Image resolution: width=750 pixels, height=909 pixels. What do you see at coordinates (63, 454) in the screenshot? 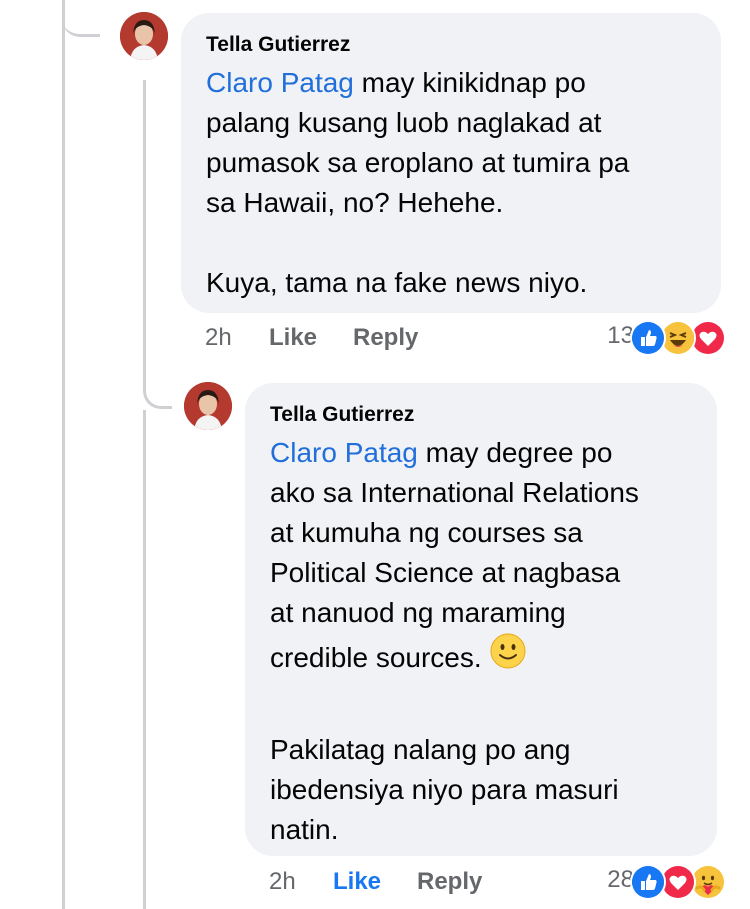
I see `thread-line-outer` at bounding box center [63, 454].